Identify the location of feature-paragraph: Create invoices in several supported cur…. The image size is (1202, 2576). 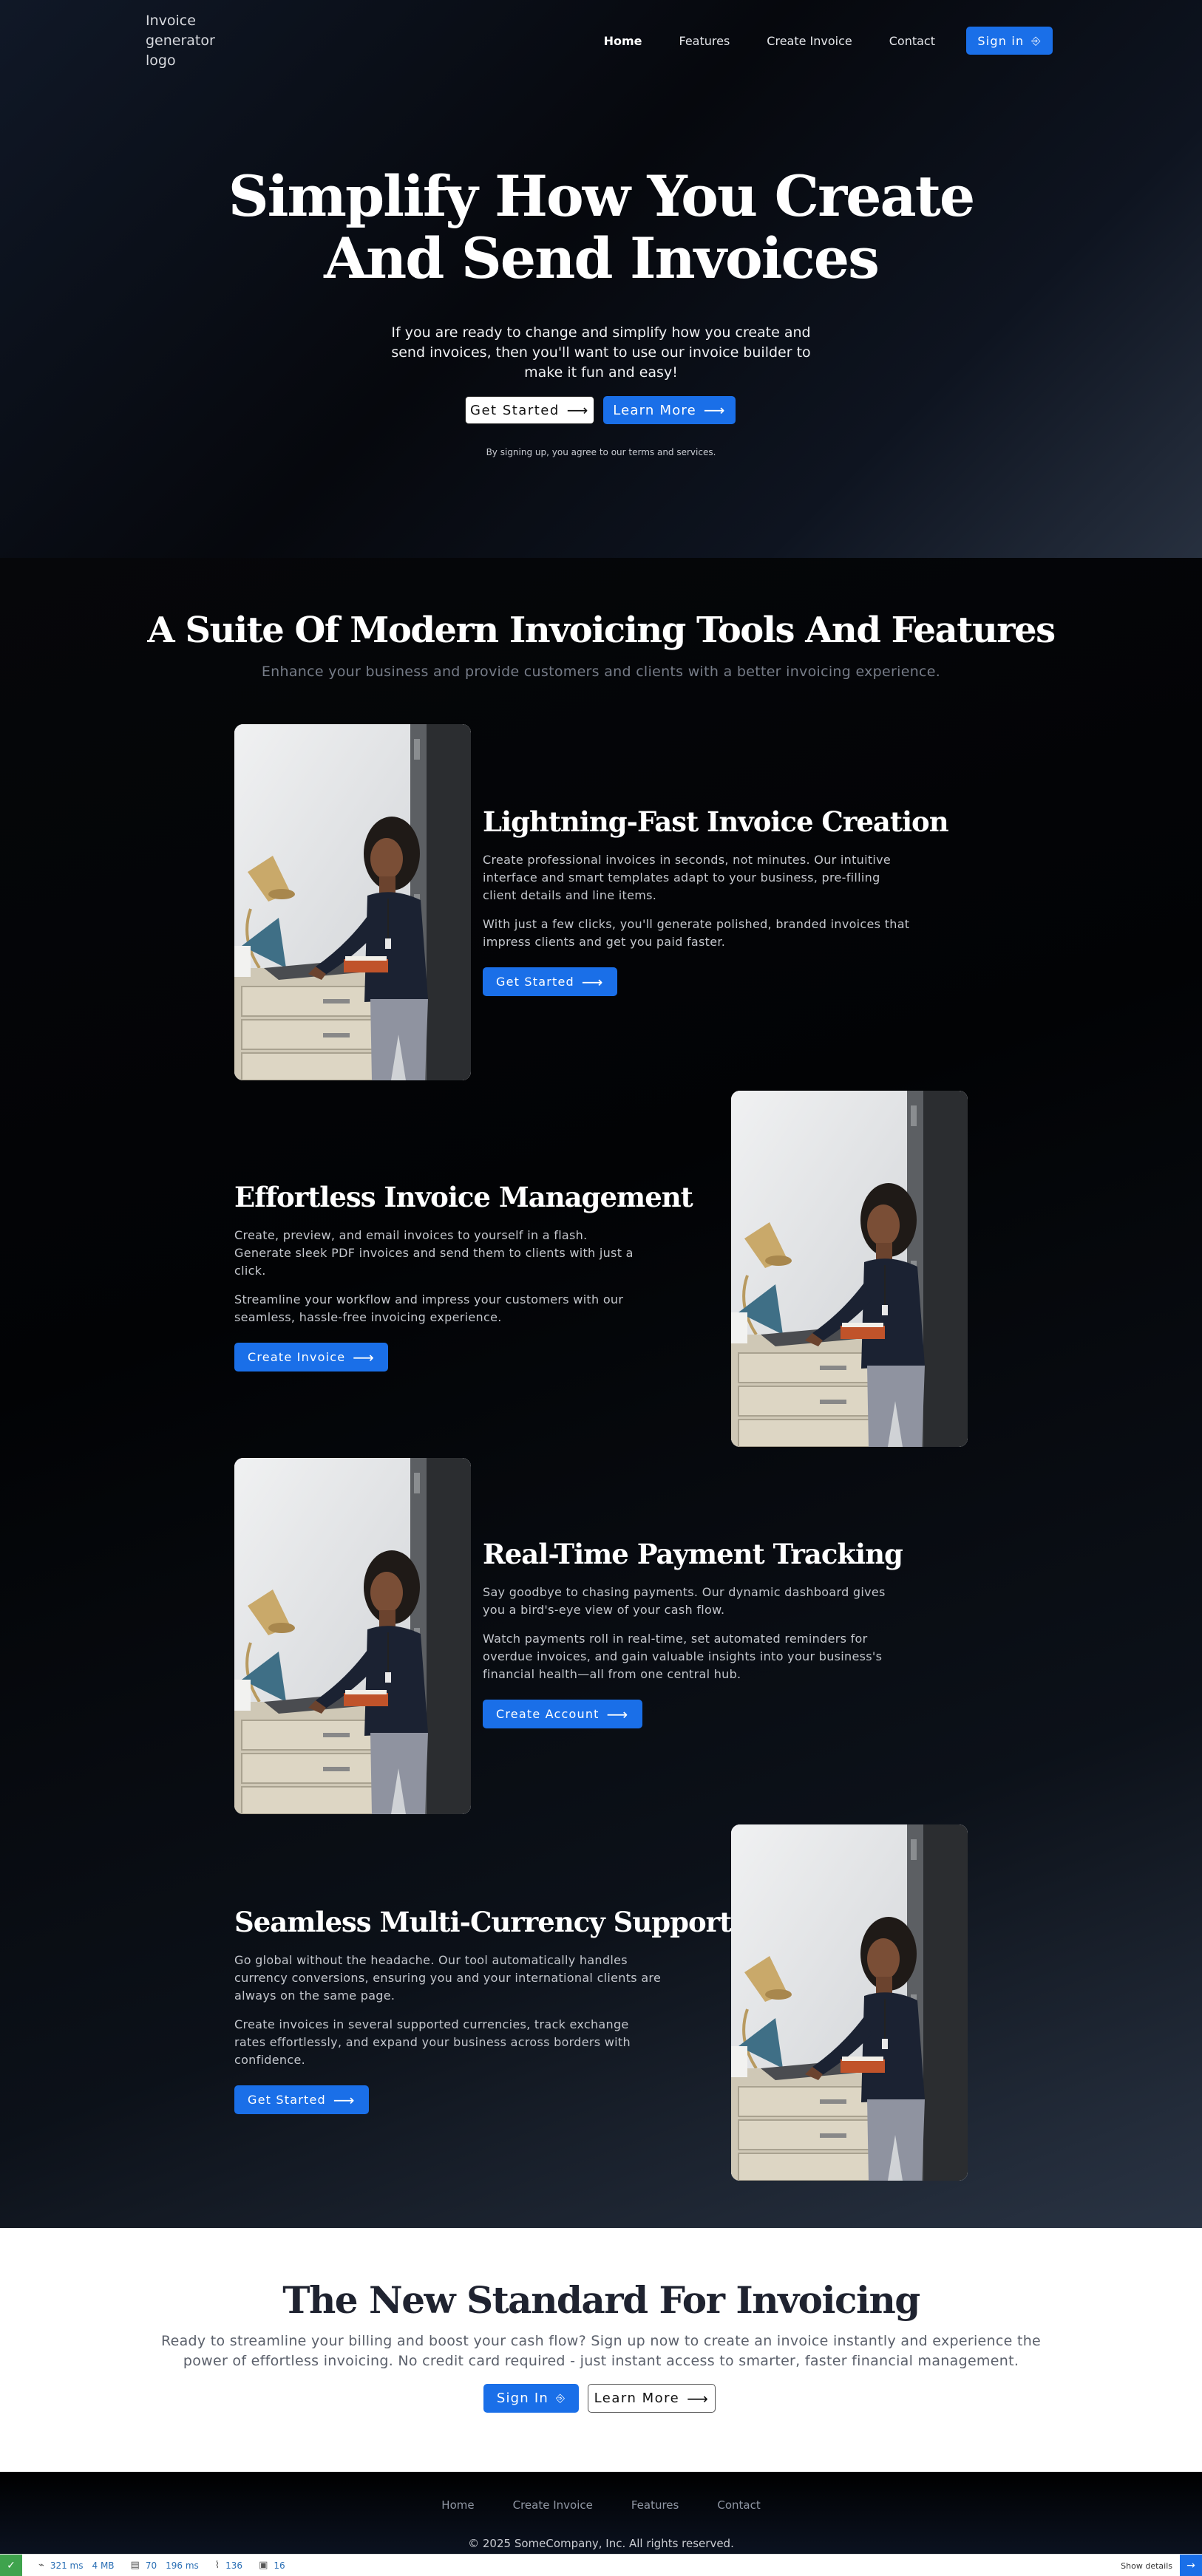
(432, 2042).